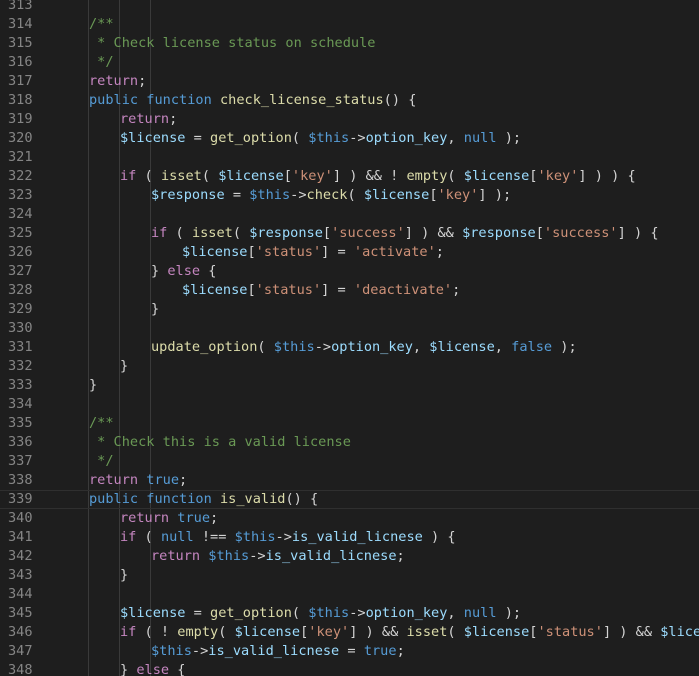 This screenshot has width=699, height=676. I want to click on code-line: 336 * Check this is a valid license, so click(349, 442).